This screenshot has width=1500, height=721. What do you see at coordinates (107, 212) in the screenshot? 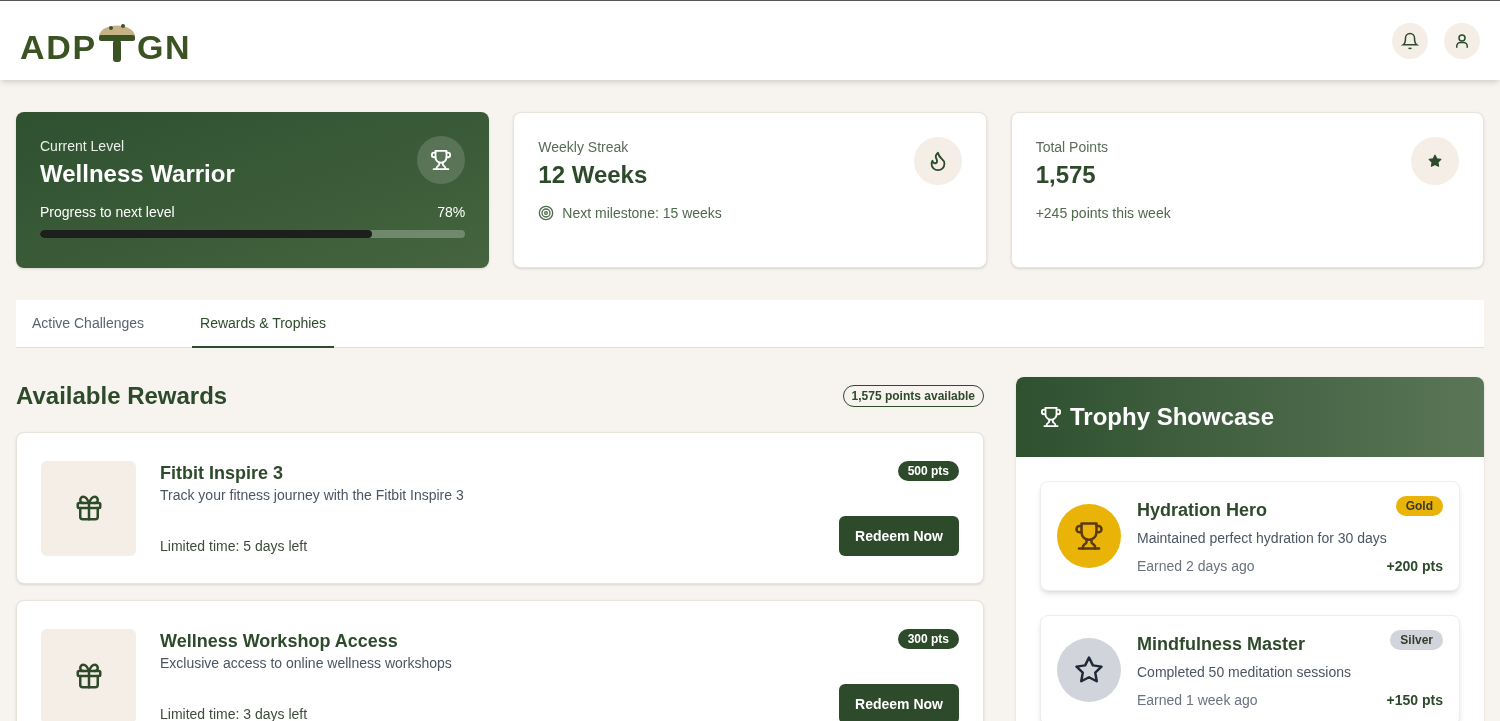
I see `progress-label: Progress to next level` at bounding box center [107, 212].